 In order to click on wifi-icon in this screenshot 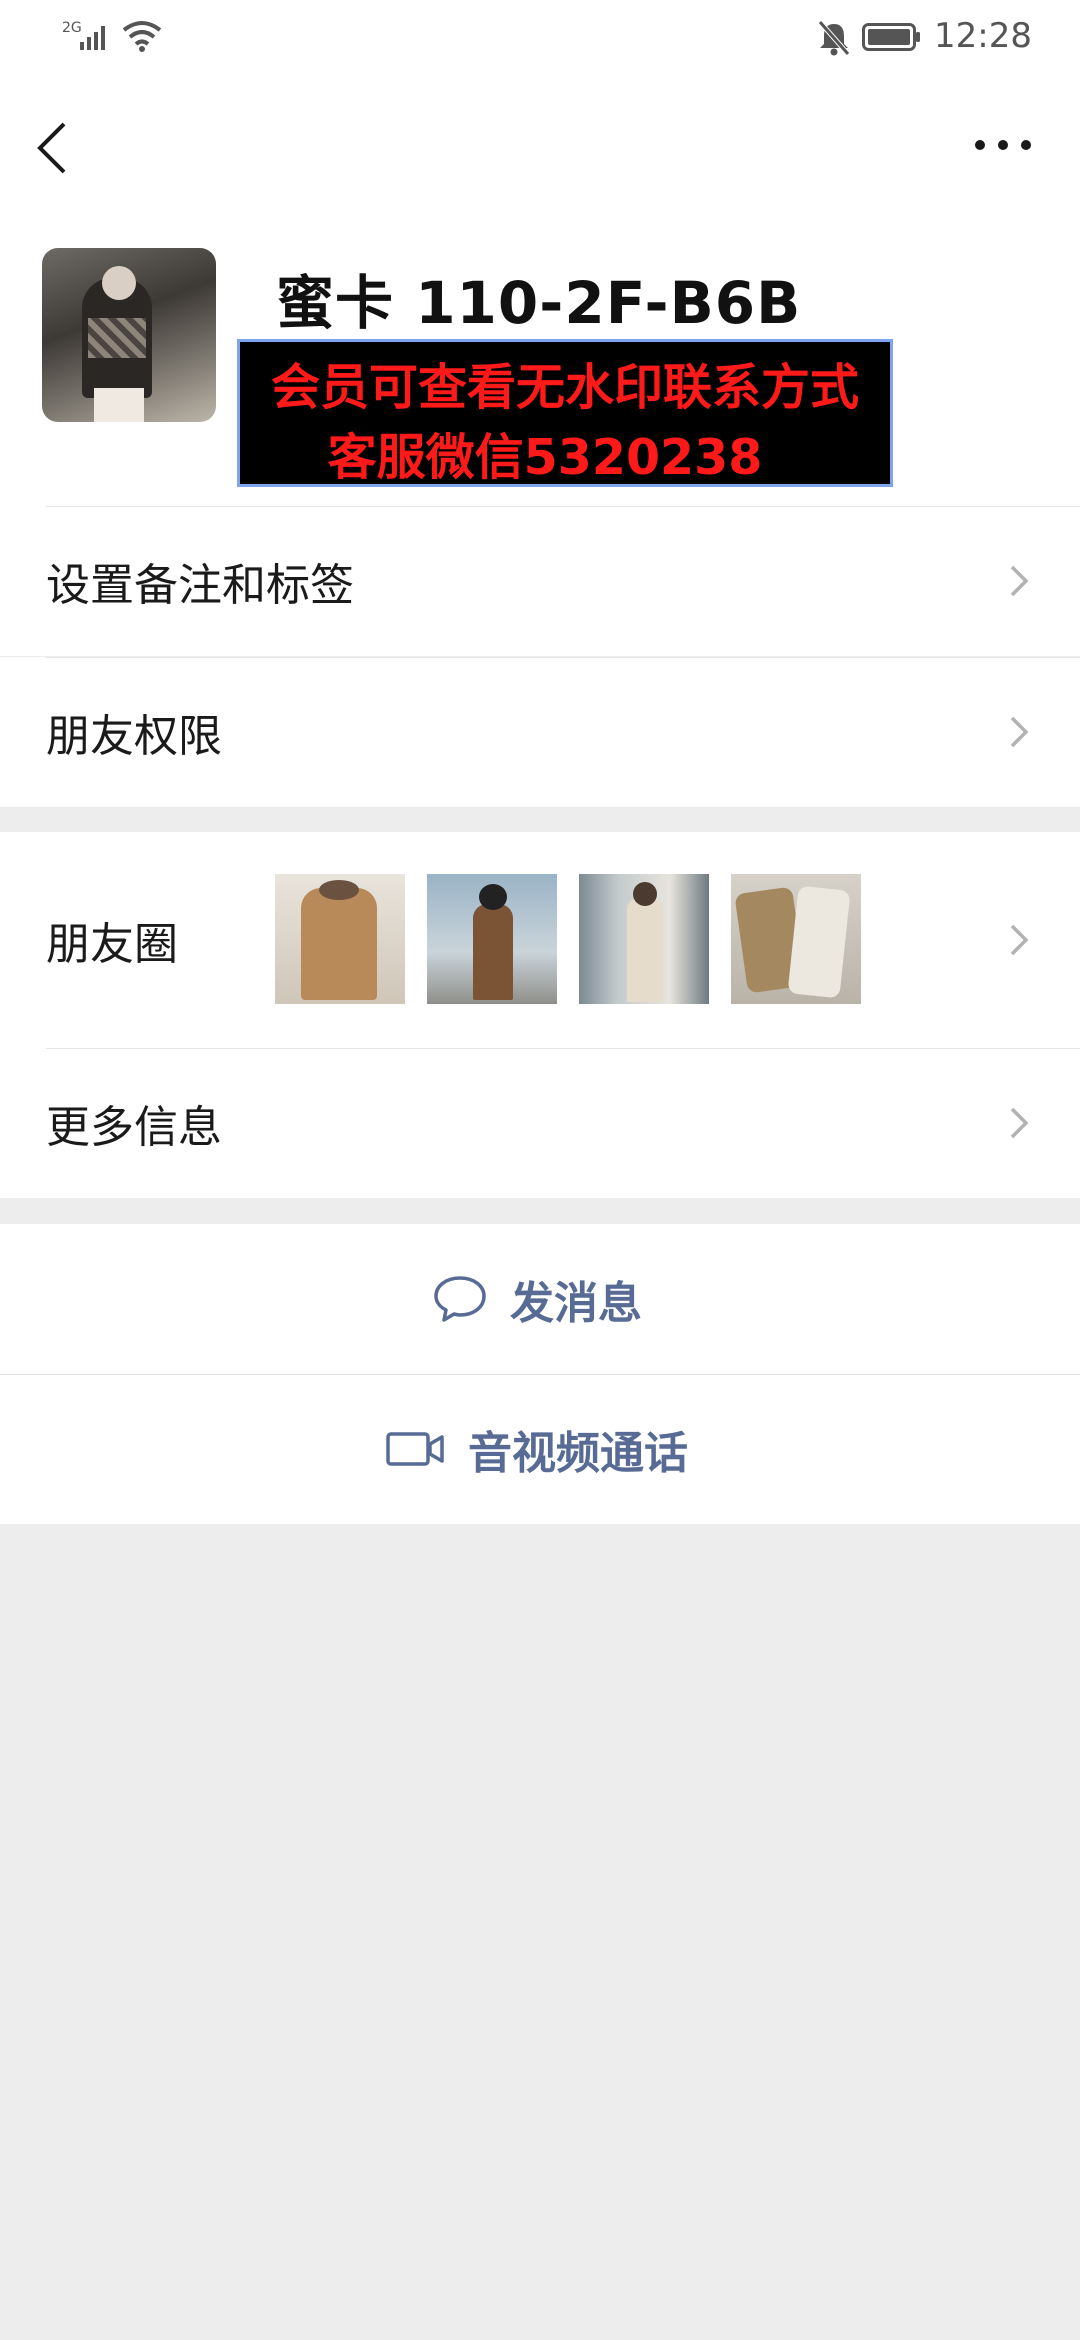, I will do `click(142, 36)`.